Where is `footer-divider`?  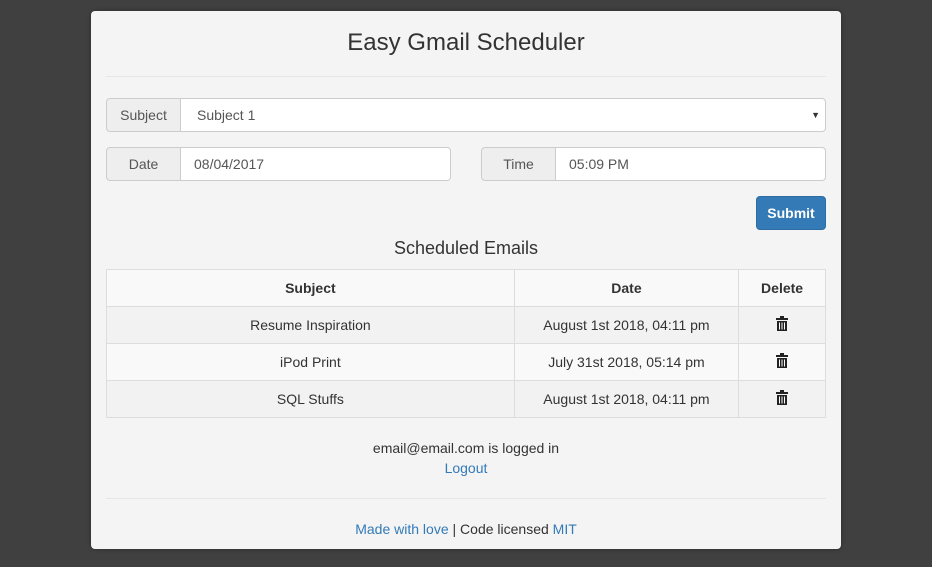
footer-divider is located at coordinates (466, 498).